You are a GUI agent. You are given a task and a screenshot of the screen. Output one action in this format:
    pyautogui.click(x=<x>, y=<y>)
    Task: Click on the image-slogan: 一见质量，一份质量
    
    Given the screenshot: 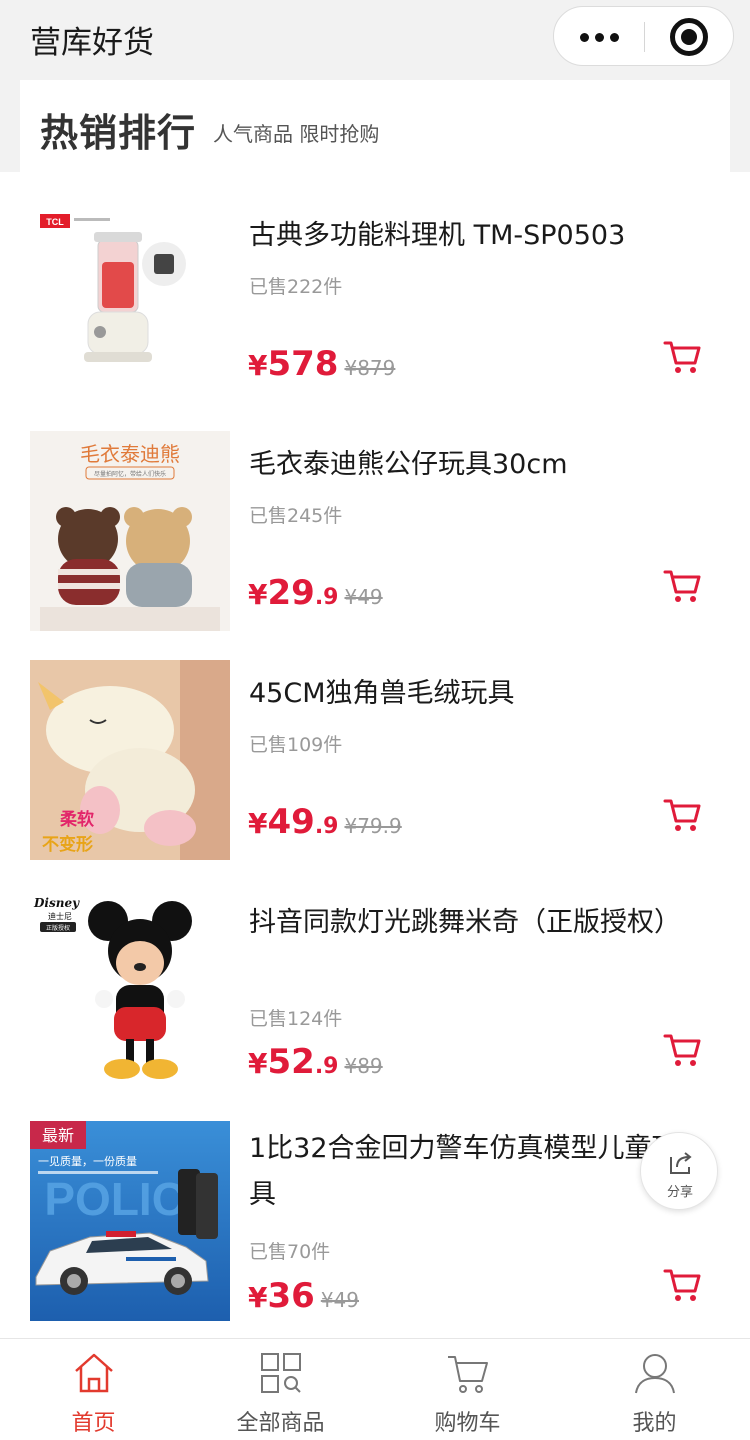 What is the action you would take?
    pyautogui.click(x=87, y=1161)
    